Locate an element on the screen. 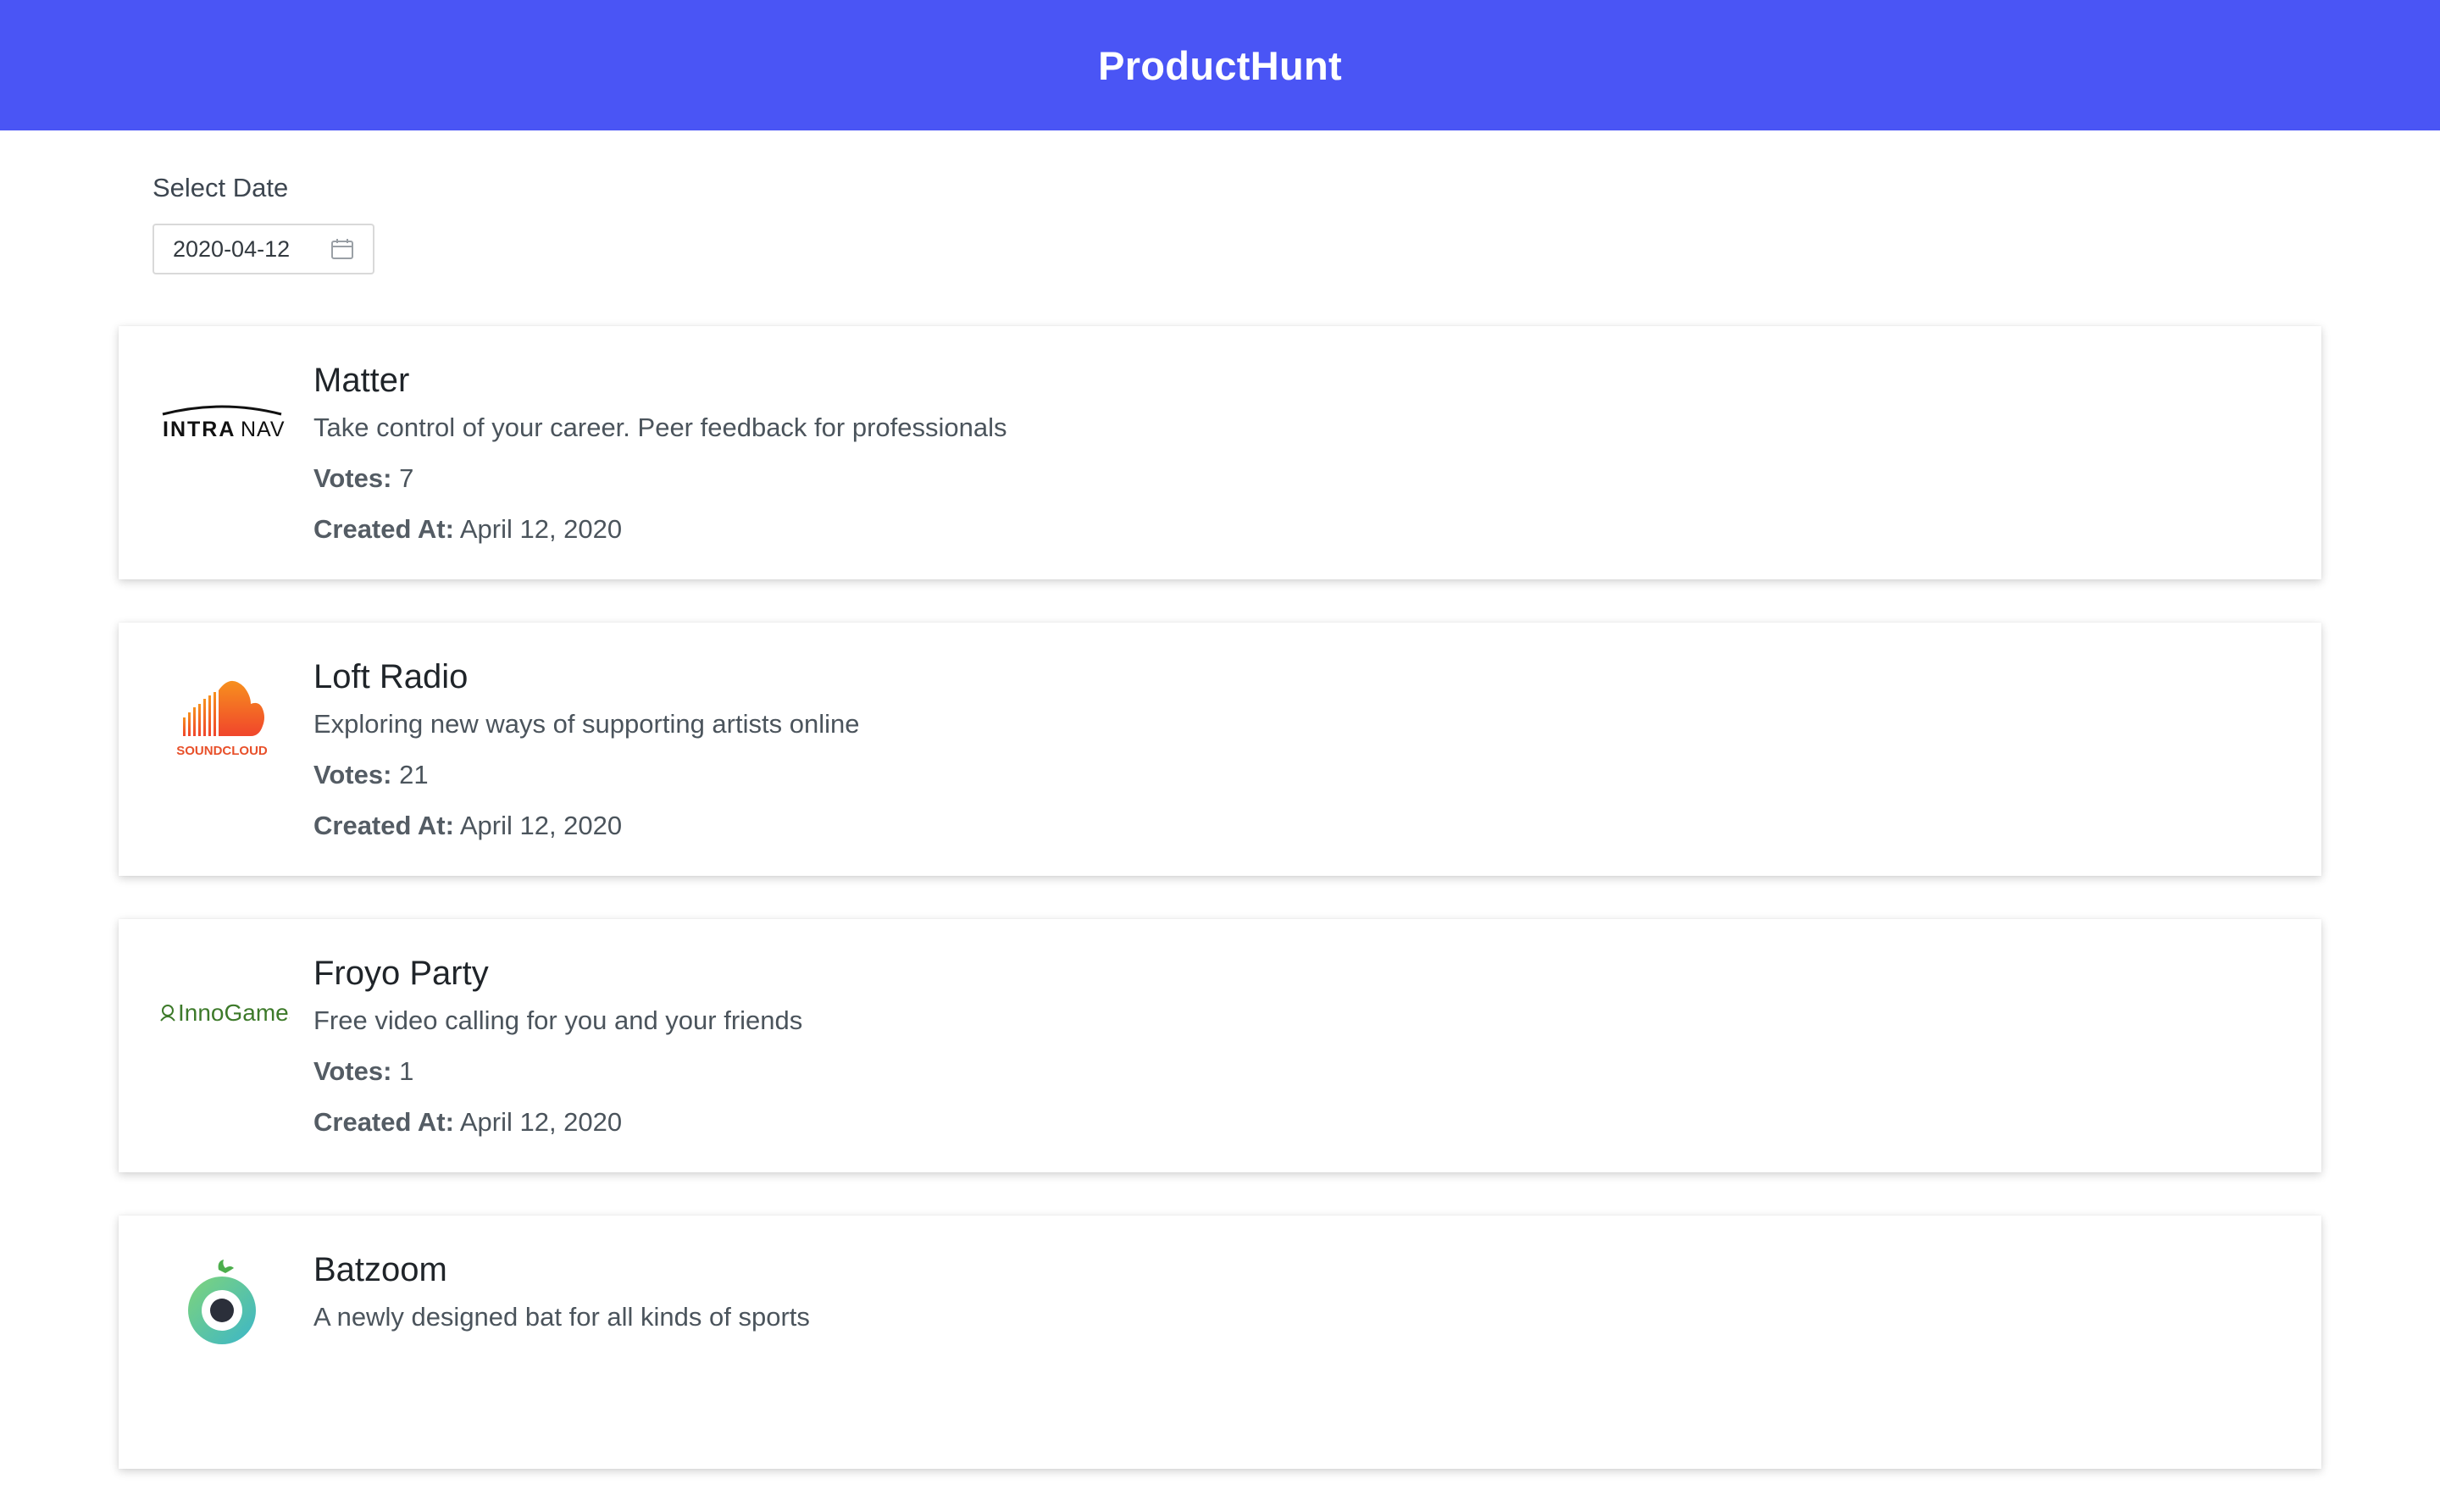 This screenshot has width=2440, height=1512. date-picker-input: 2020-04-12 is located at coordinates (263, 249).